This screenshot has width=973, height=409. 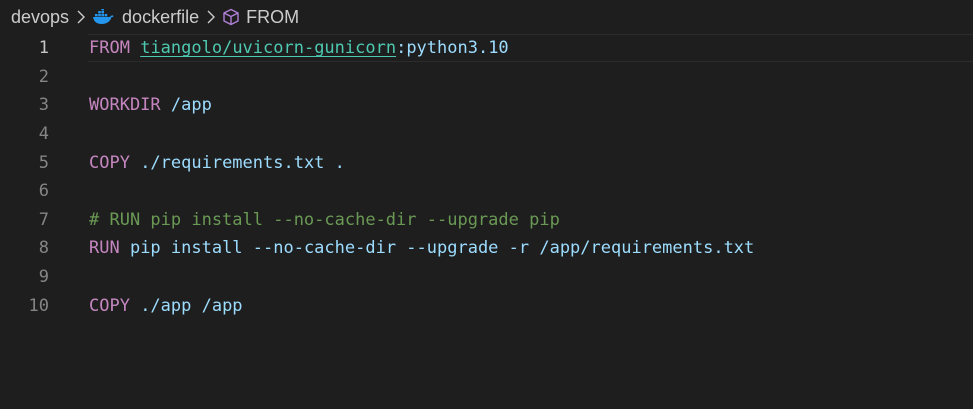 I want to click on code-text: WORKDIR /app, so click(x=150, y=105).